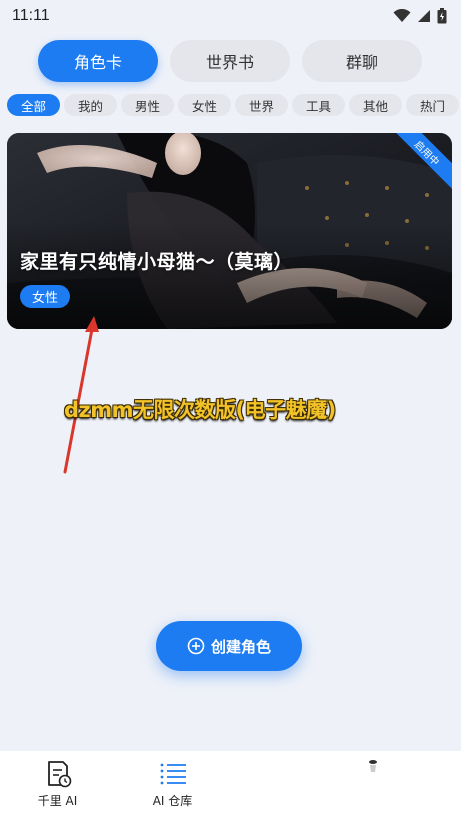 The width and height of the screenshot is (461, 820). Describe the element at coordinates (31, 15) in the screenshot. I see `status-time: 11:11` at that location.